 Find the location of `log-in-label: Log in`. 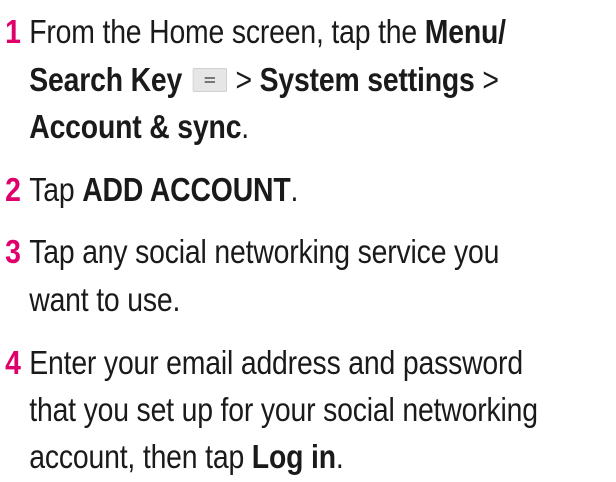

log-in-label: Log in is located at coordinates (293, 456).